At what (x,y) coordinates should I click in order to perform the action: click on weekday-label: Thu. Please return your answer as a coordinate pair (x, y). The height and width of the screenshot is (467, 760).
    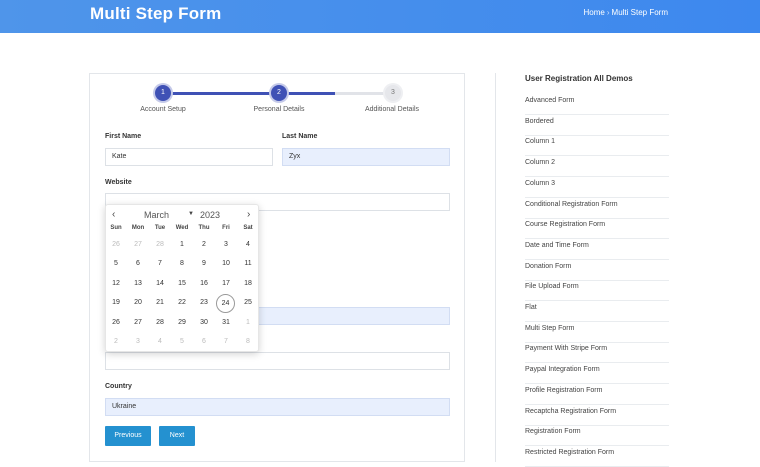
    Looking at the image, I should click on (204, 228).